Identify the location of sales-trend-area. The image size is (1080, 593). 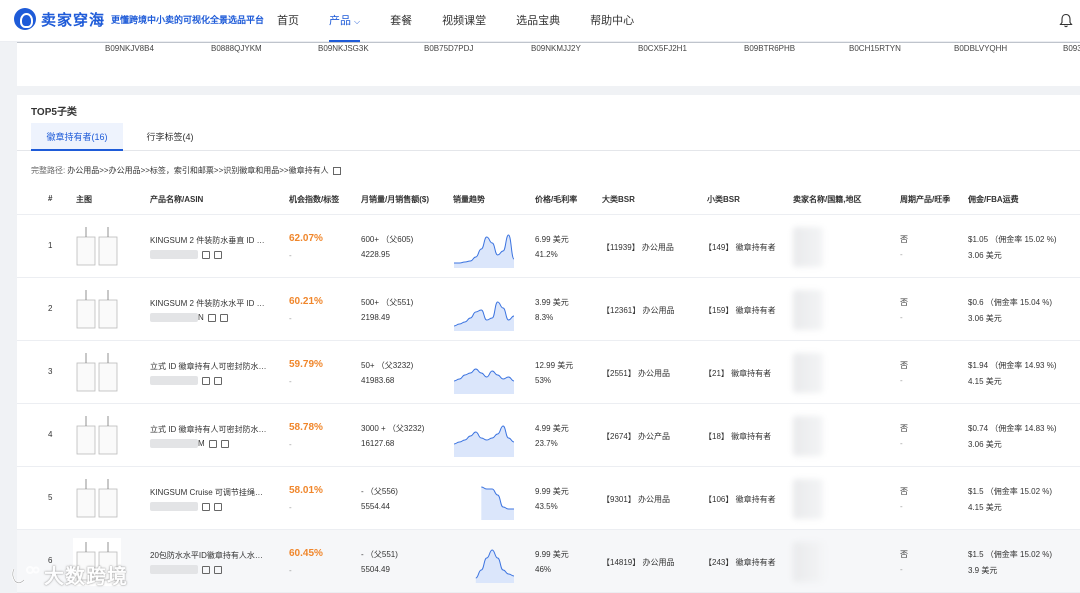
(484, 251).